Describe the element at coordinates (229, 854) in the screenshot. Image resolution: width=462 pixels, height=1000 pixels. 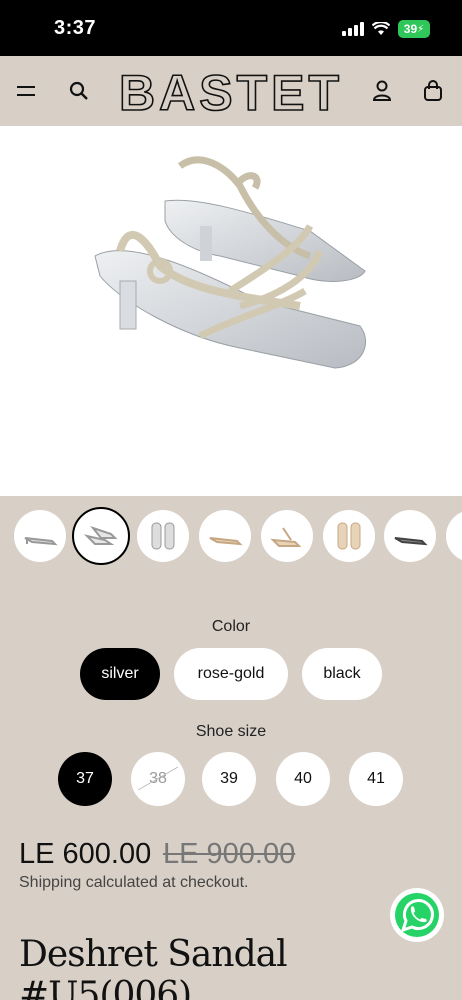
I see `compare-price: LE 900.00` at that location.